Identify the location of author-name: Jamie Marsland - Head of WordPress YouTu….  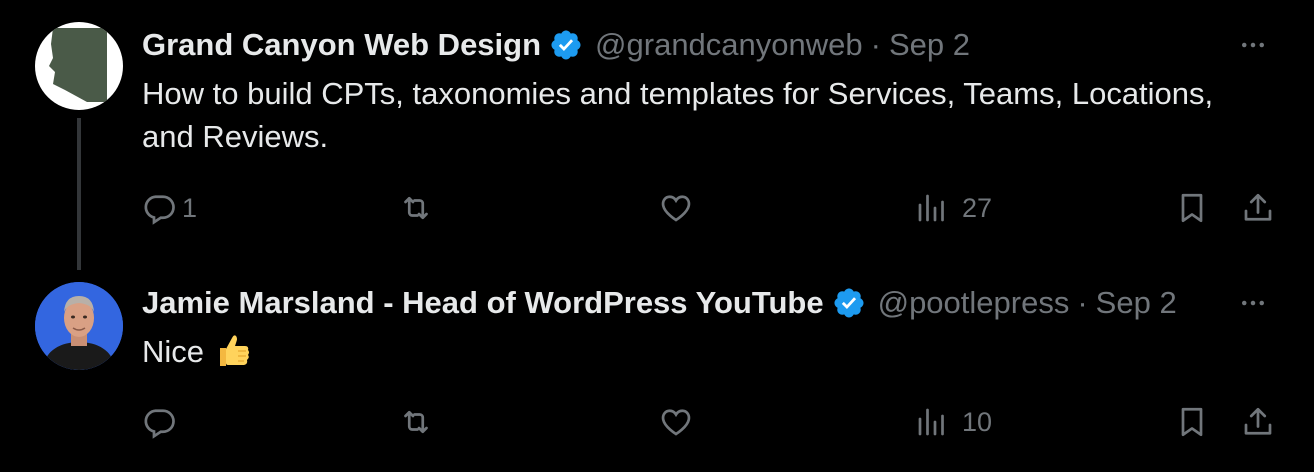
(483, 303).